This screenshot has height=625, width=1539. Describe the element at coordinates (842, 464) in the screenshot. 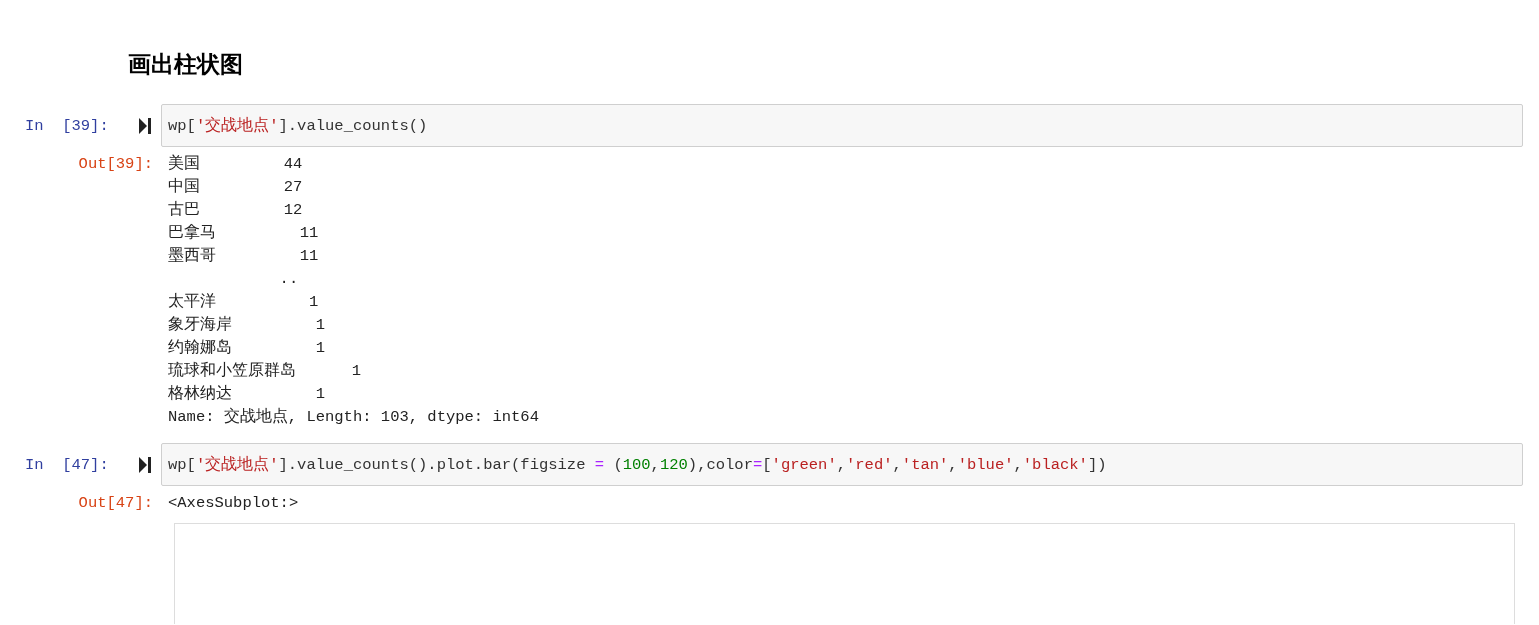

I see `code-input: wp['交战地点'].value_counts().plot.bar(figsize = (100,120),color=['green','red','tan','blue','black'])` at that location.